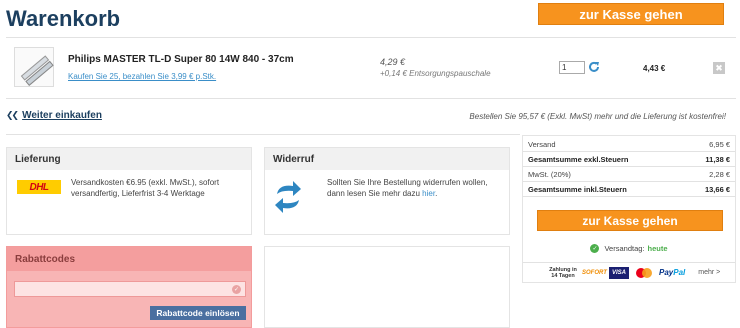  I want to click on invoice-payment-logo: Zahlung in 14 Tagen, so click(563, 272).